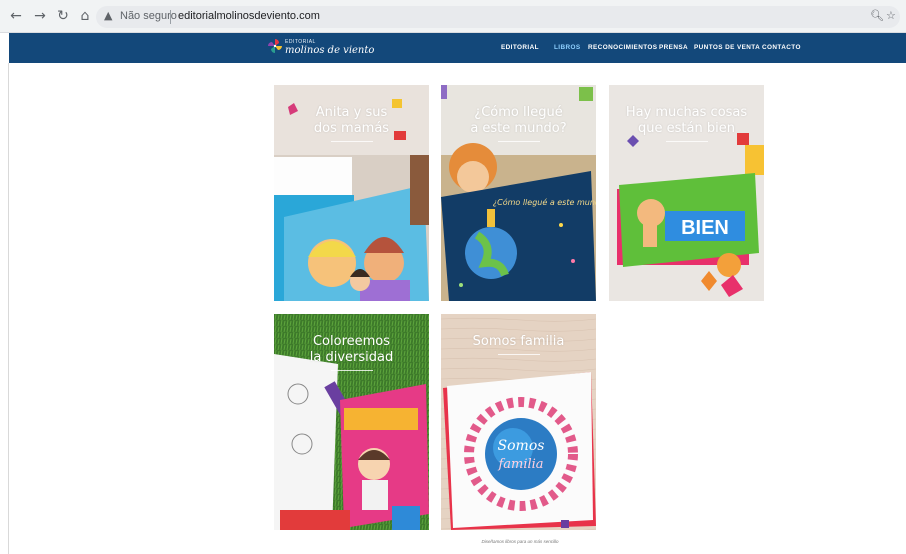 This screenshot has width=906, height=554. What do you see at coordinates (351, 193) in the screenshot?
I see `book-tile-anita: Anita y sus dos mamás` at bounding box center [351, 193].